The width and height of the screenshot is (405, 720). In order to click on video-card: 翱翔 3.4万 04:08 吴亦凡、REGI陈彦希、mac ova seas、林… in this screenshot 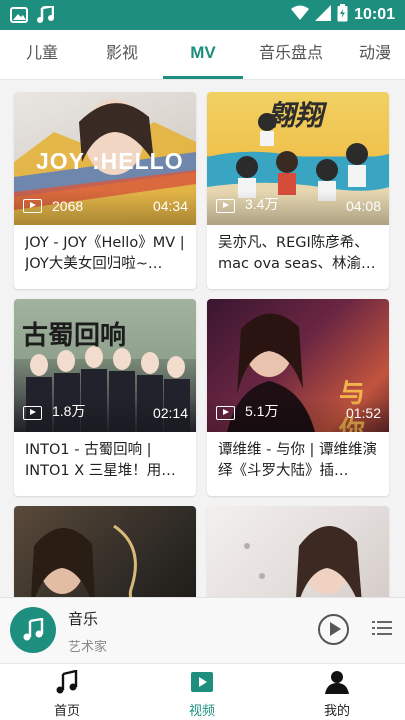, I will do `click(298, 190)`.